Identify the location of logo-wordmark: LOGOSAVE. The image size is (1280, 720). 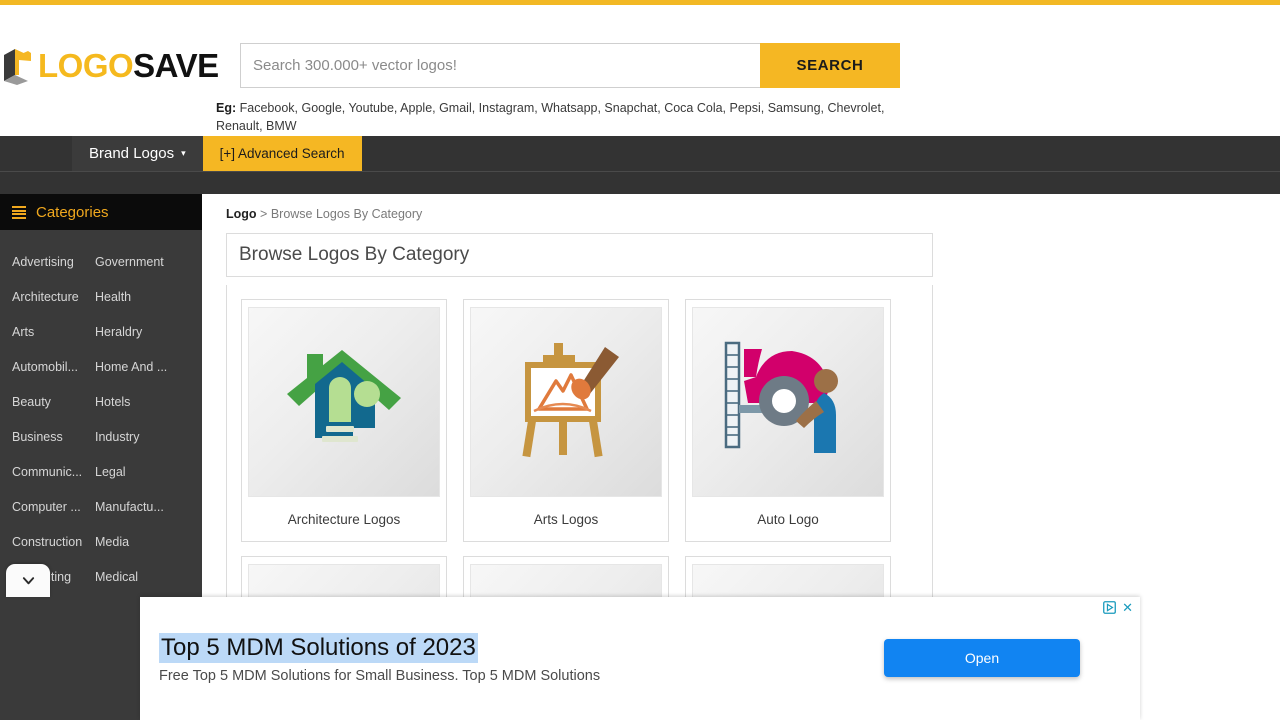
(128, 65).